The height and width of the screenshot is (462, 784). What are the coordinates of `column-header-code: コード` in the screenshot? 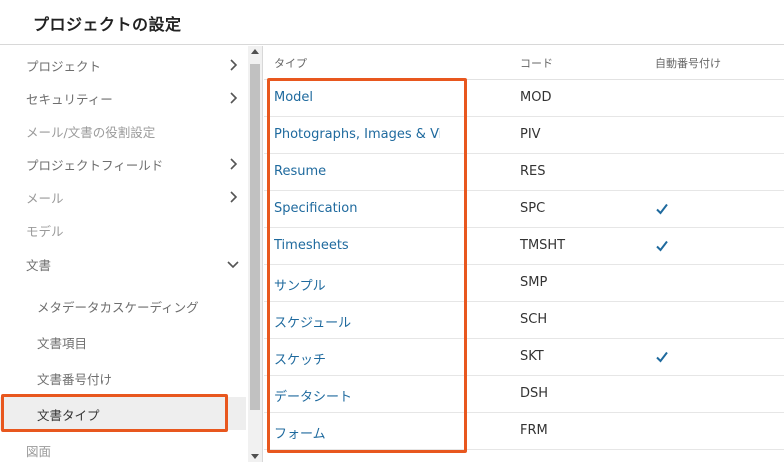 It's located at (536, 63).